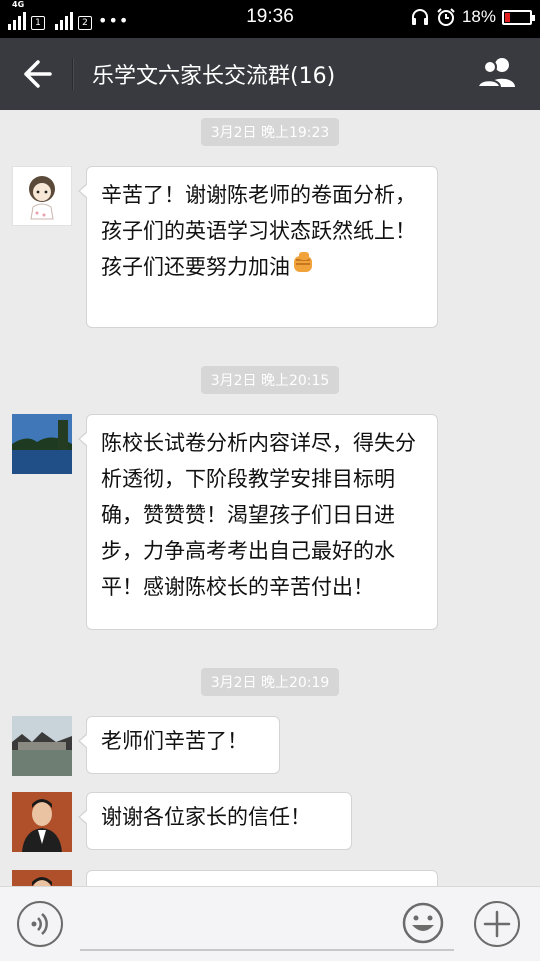 The width and height of the screenshot is (540, 961). I want to click on battery-level-fill, so click(507, 17).